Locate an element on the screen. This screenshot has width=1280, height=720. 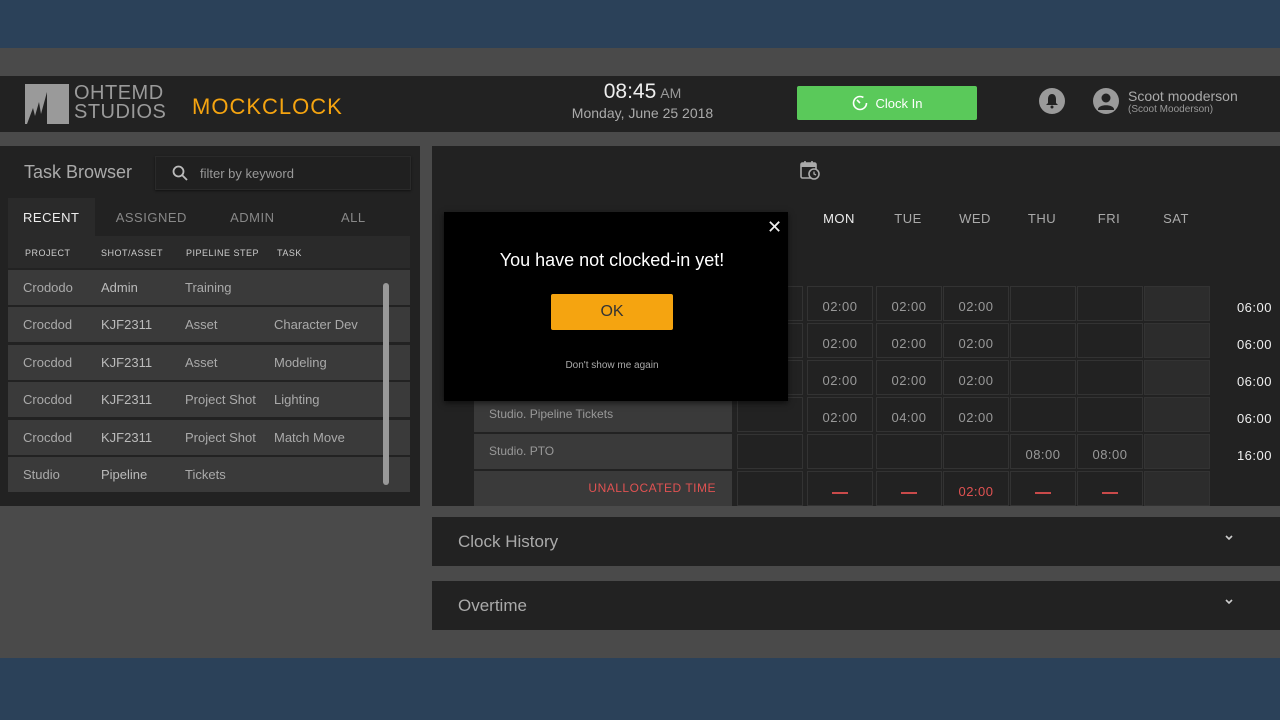
day-header-thu: THU is located at coordinates (1042, 218).